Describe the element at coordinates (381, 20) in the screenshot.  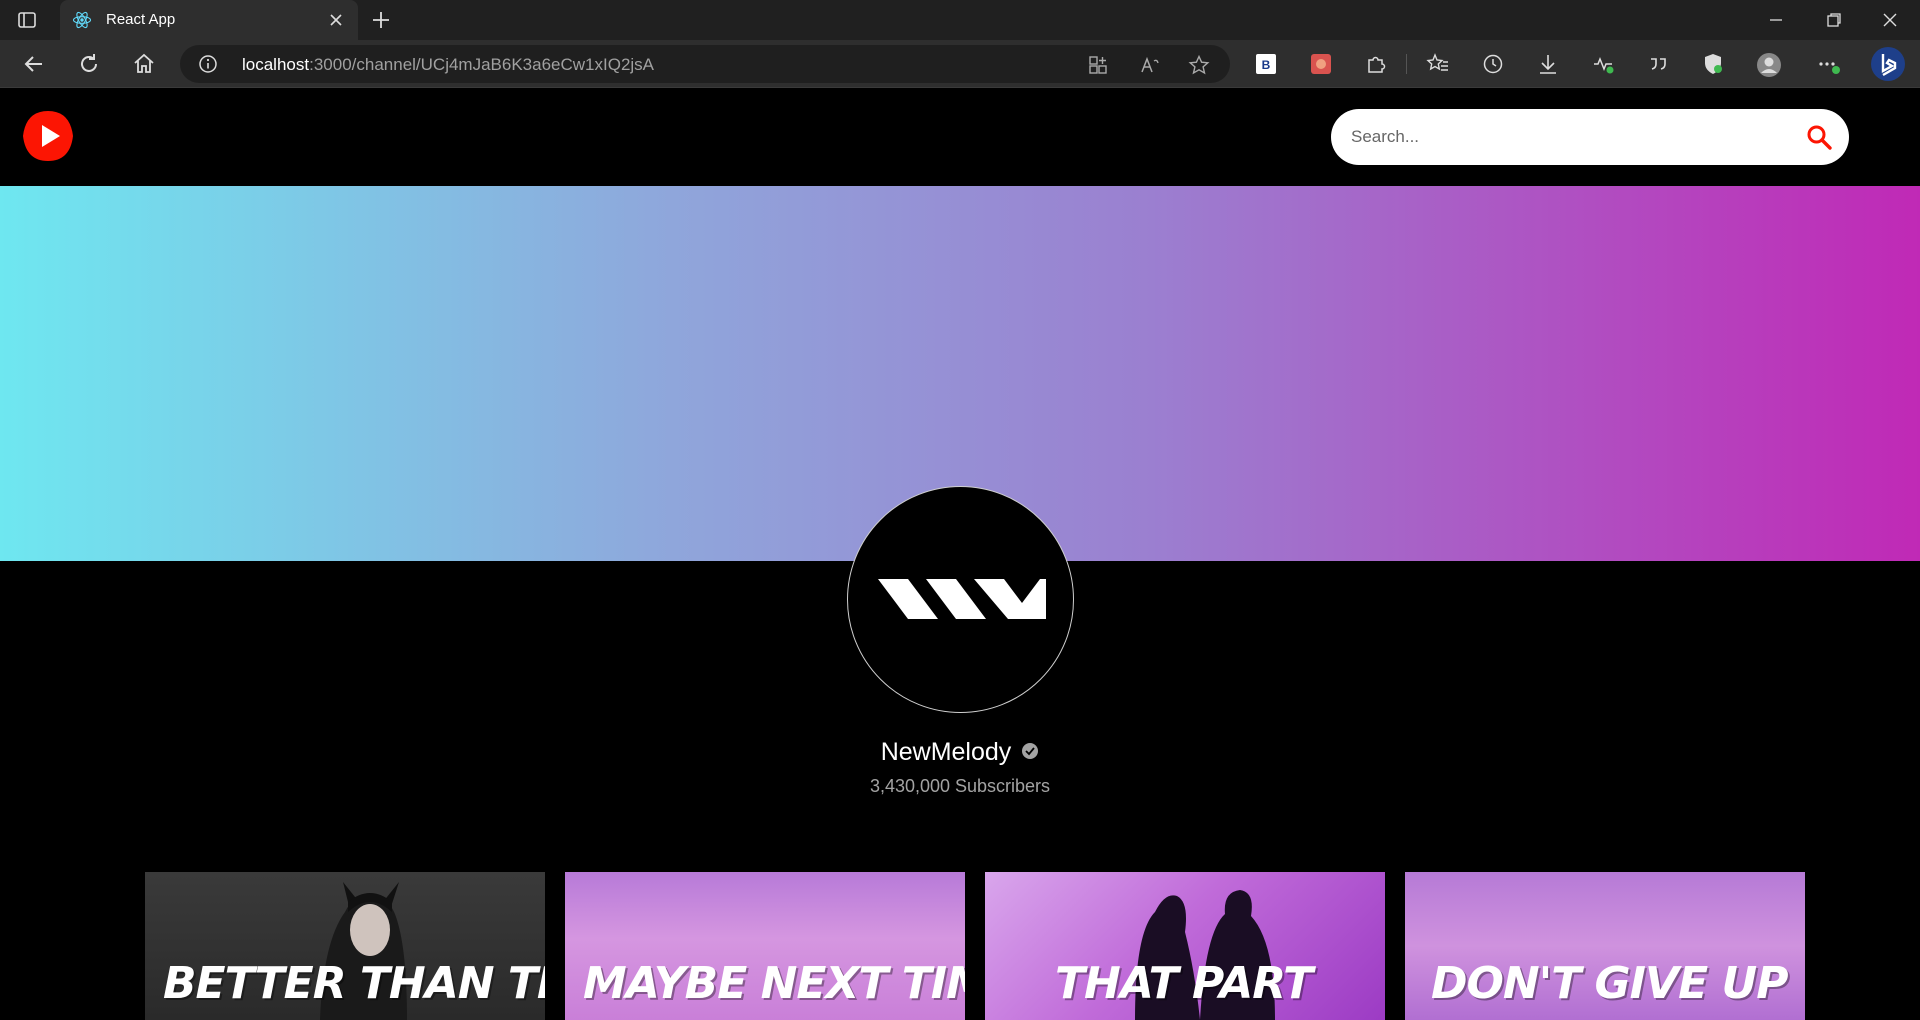
I see `new-tab-icon` at that location.